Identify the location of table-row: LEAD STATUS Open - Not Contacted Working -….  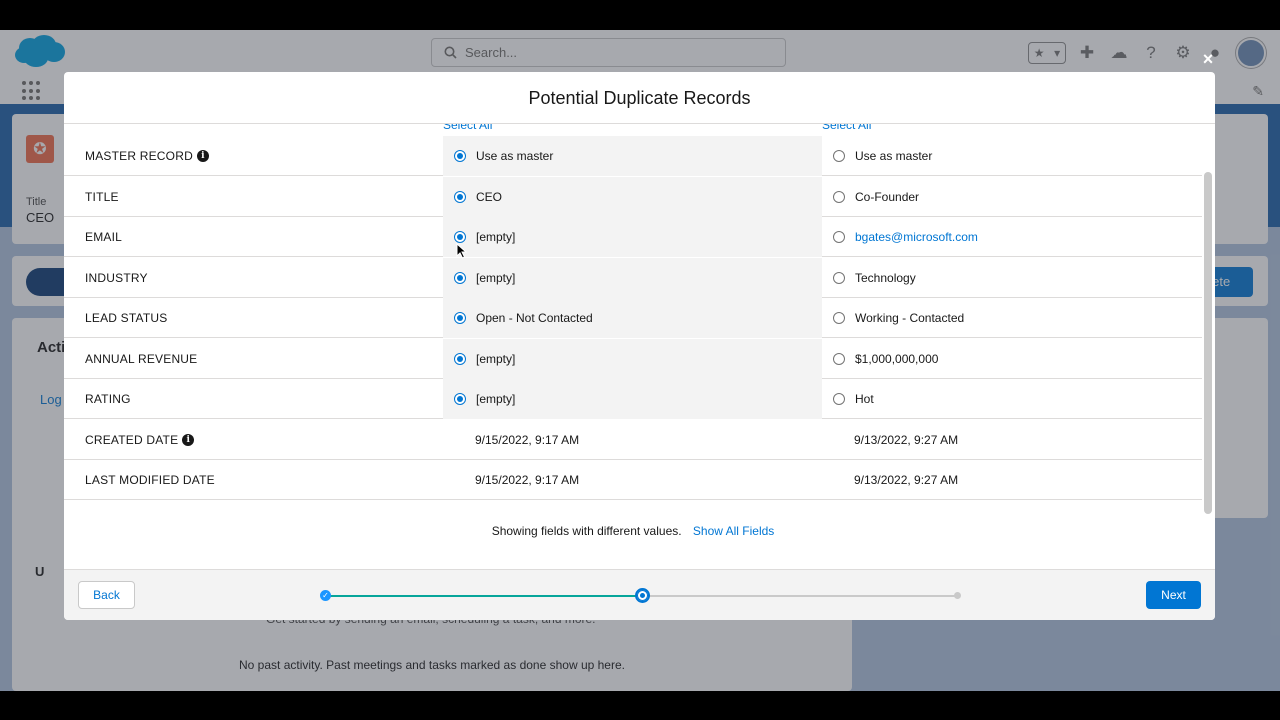
(633, 318).